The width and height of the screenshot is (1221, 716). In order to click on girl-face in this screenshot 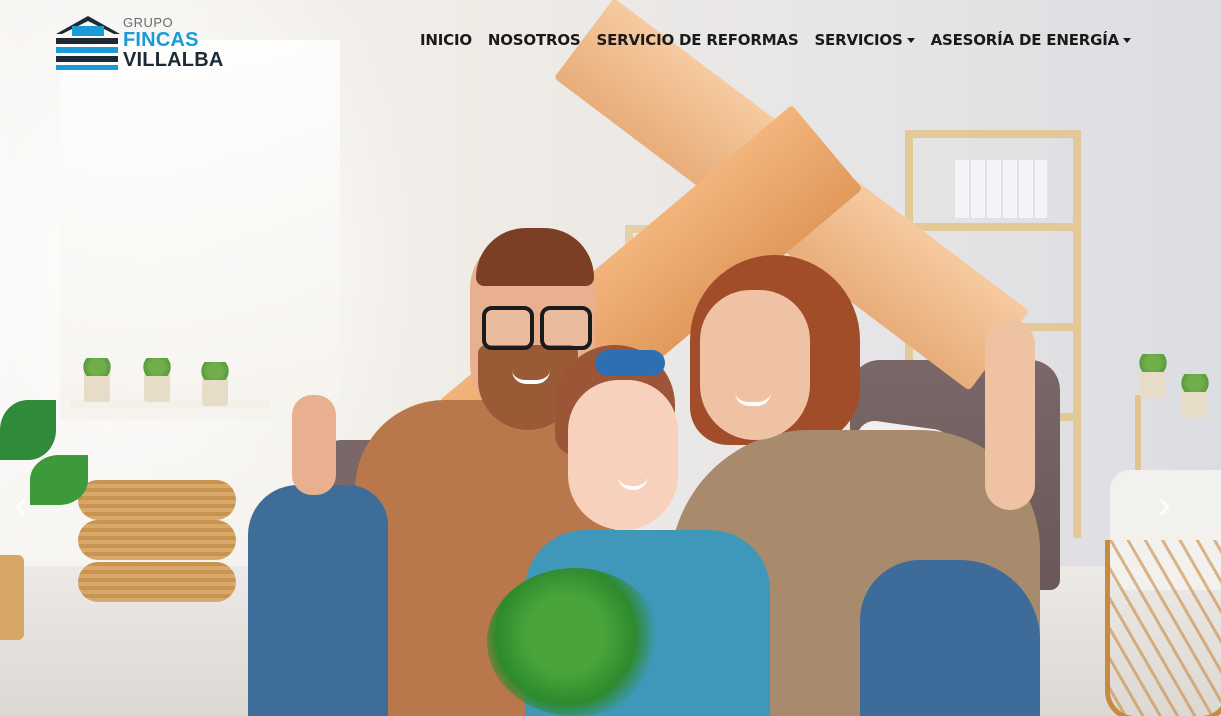, I will do `click(623, 455)`.